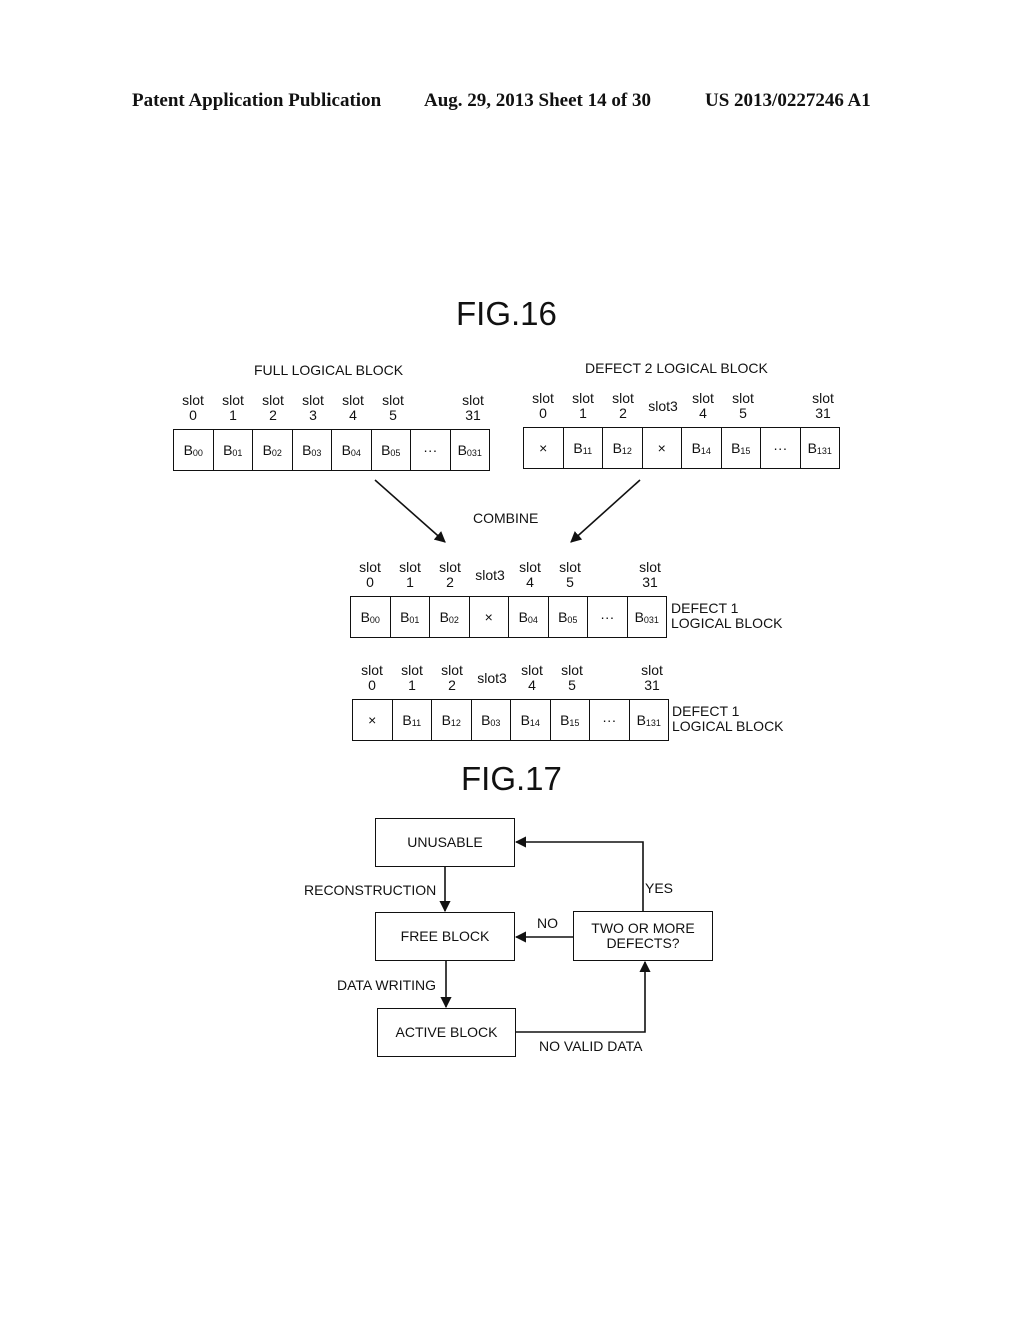 This screenshot has width=1024, height=1320. I want to click on defect2-block-cell: B 15, so click(741, 448).